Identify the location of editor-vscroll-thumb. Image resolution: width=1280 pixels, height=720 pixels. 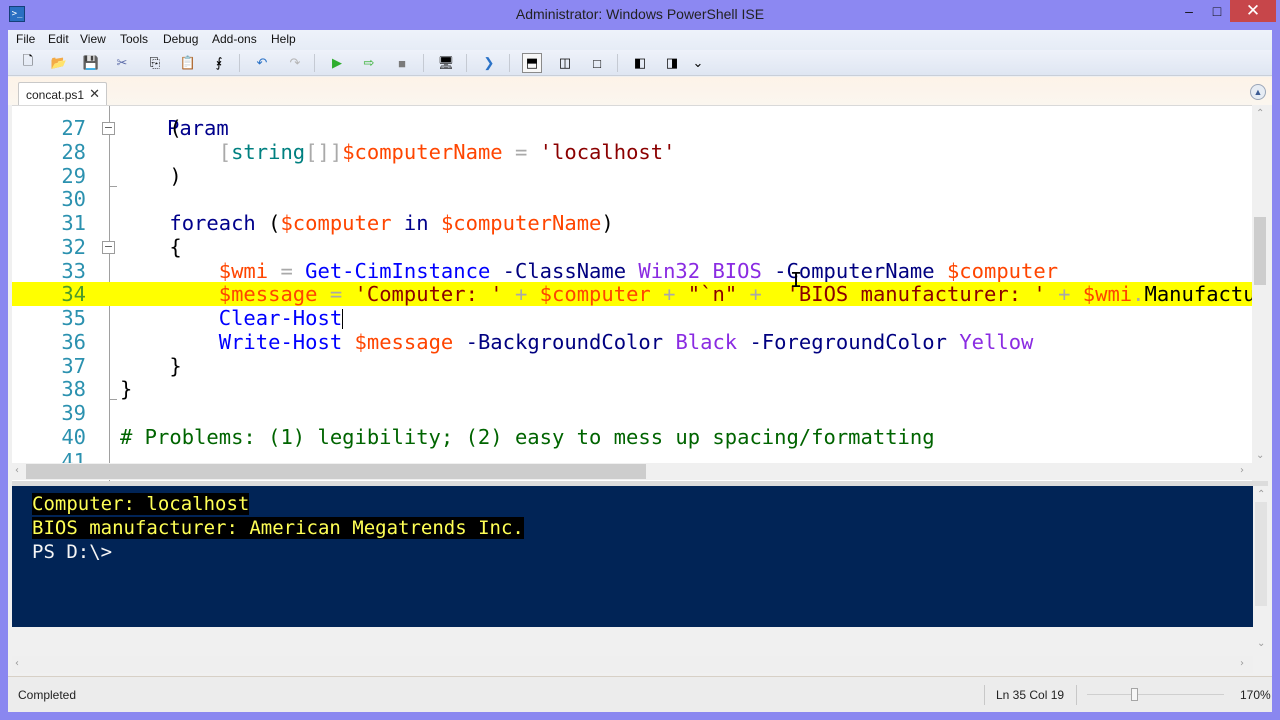
(1260, 251).